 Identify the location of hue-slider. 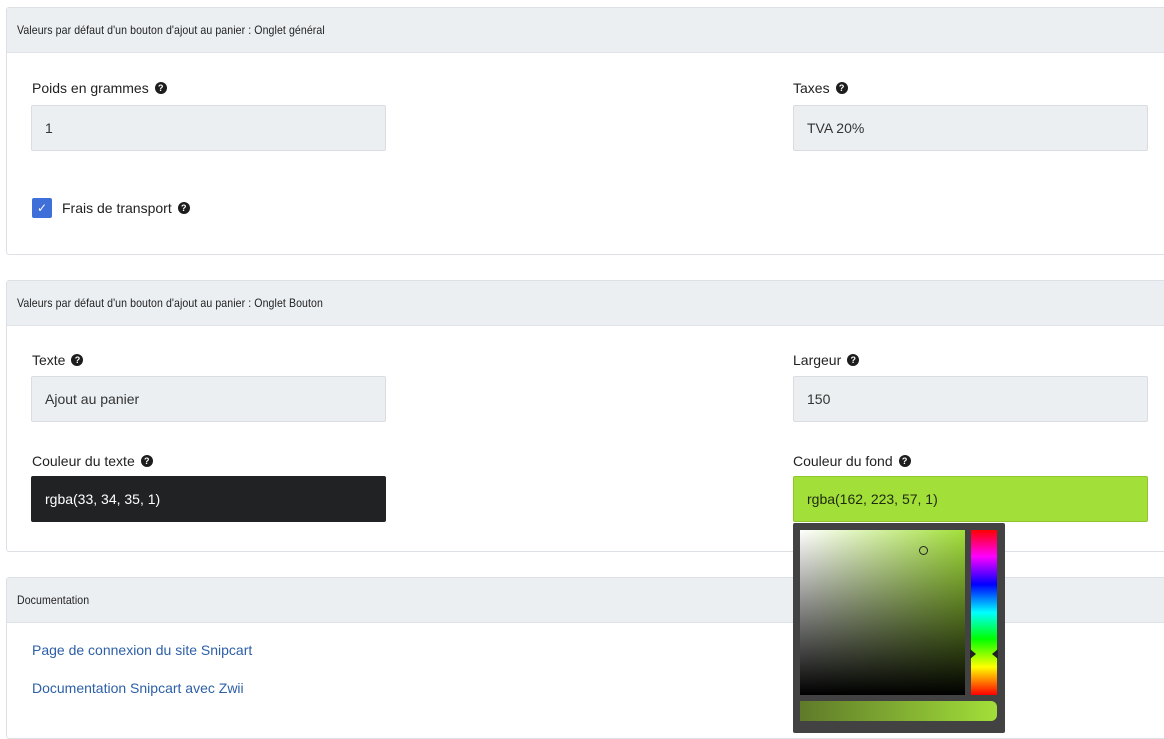
(984, 612).